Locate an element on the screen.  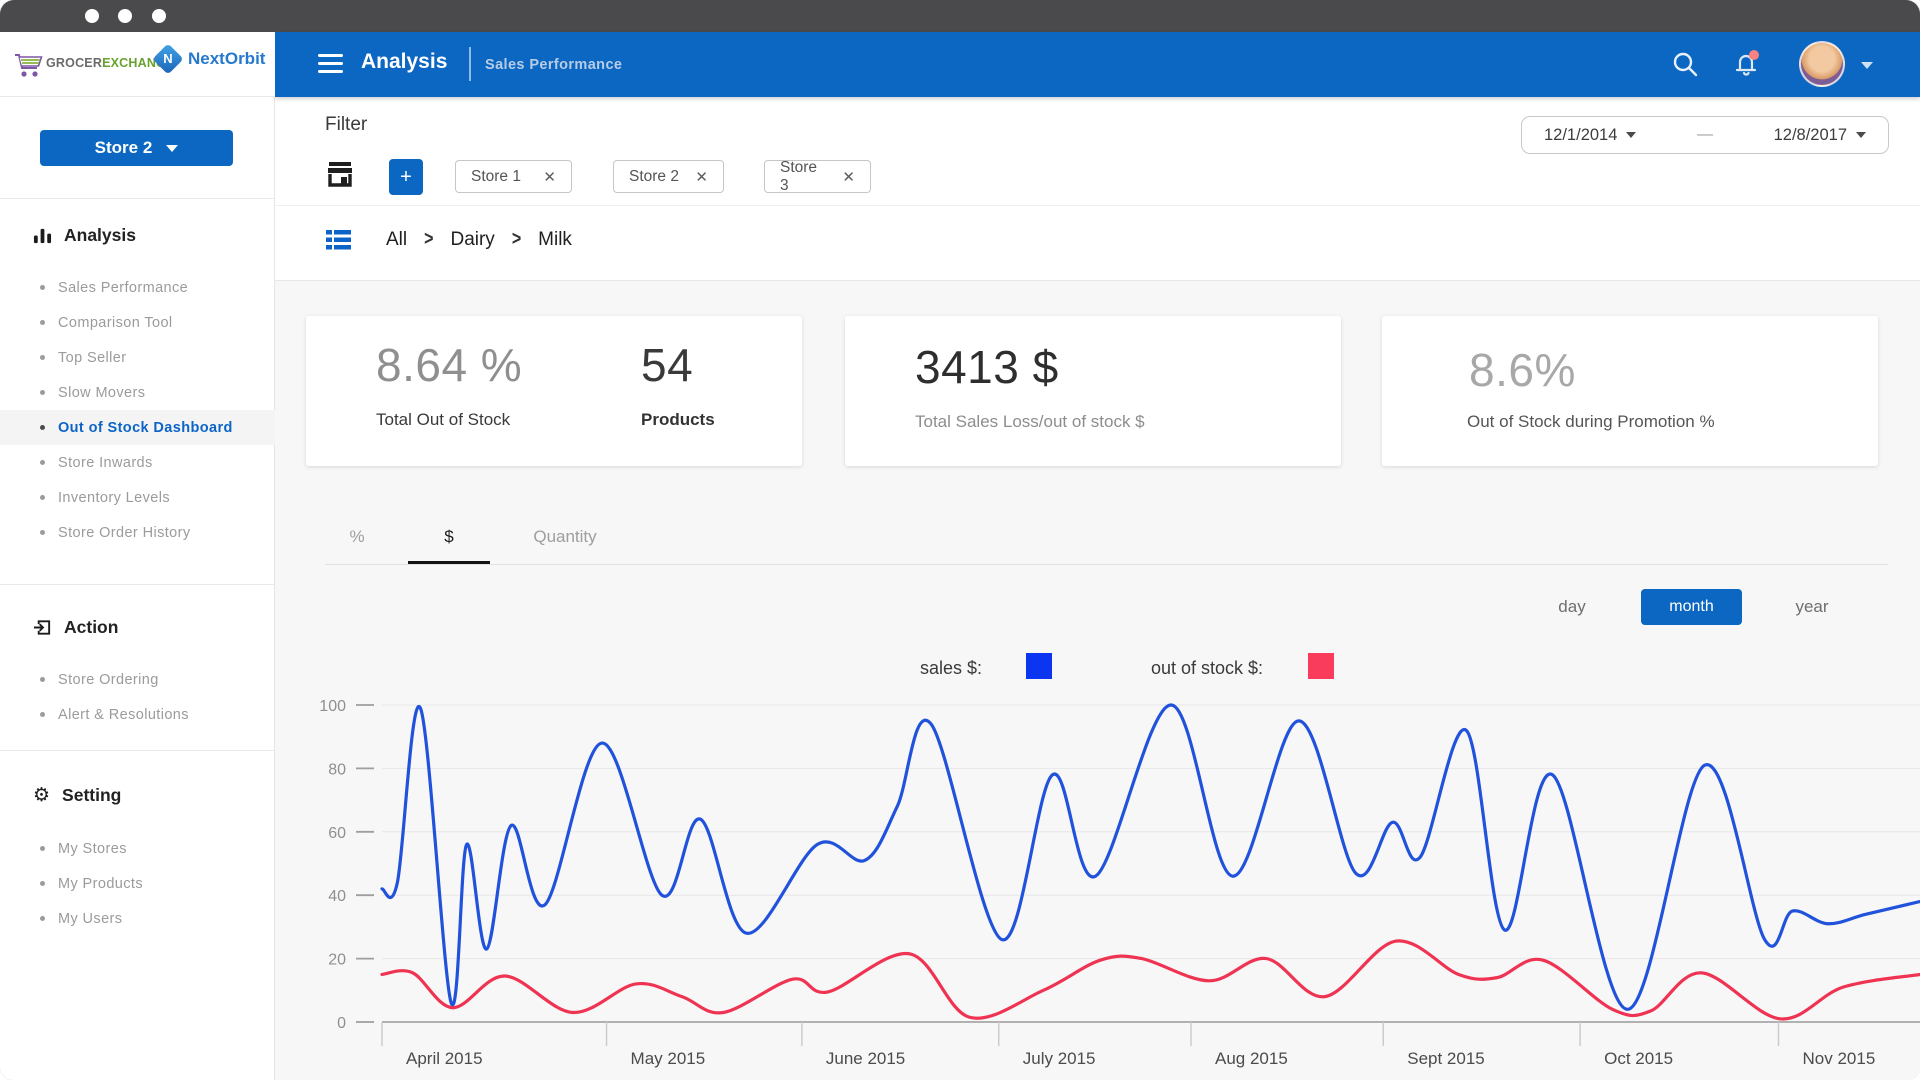
breadcrumb-item-milk: Milk is located at coordinates (555, 240).